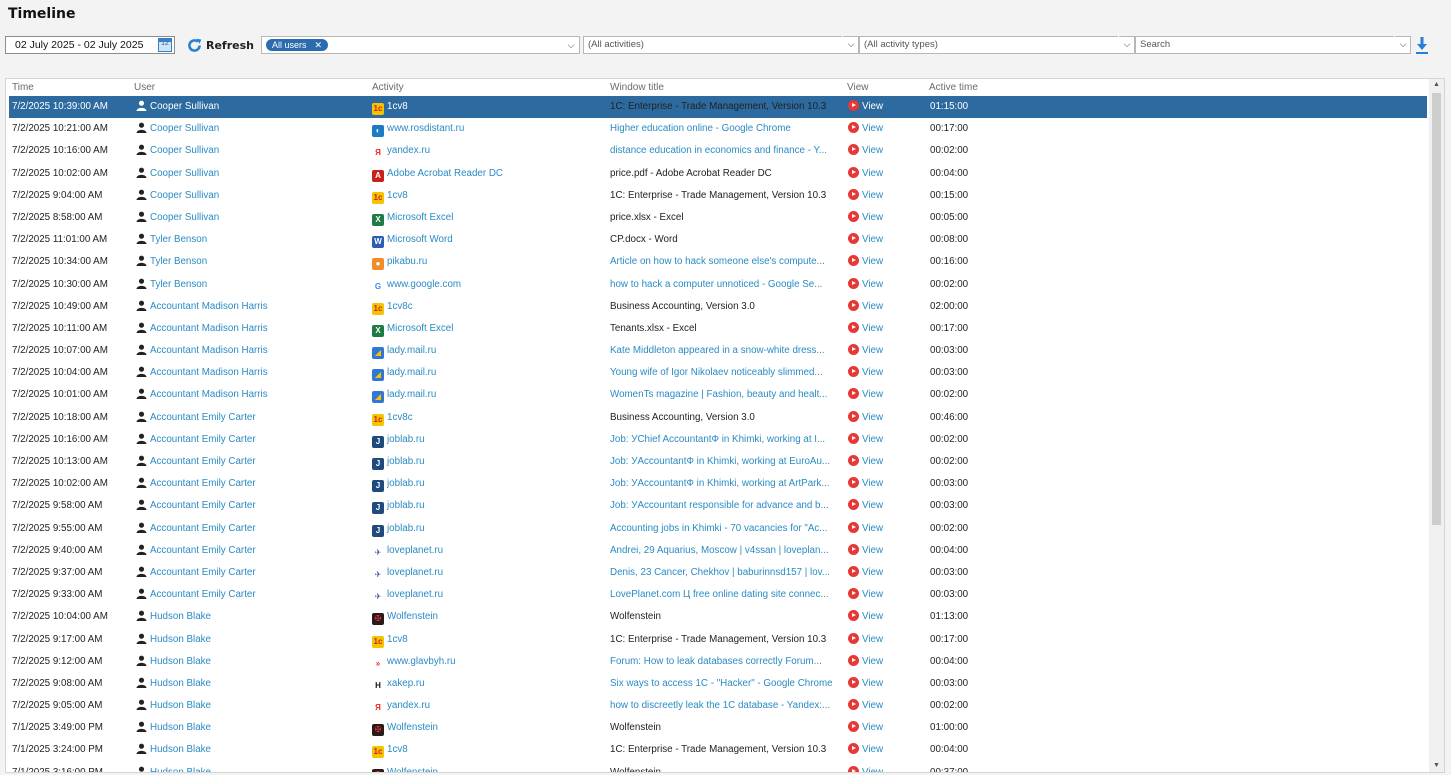  Describe the element at coordinates (487, 373) in the screenshot. I see `activity-cell: ◢ lady.mail.ru` at that location.